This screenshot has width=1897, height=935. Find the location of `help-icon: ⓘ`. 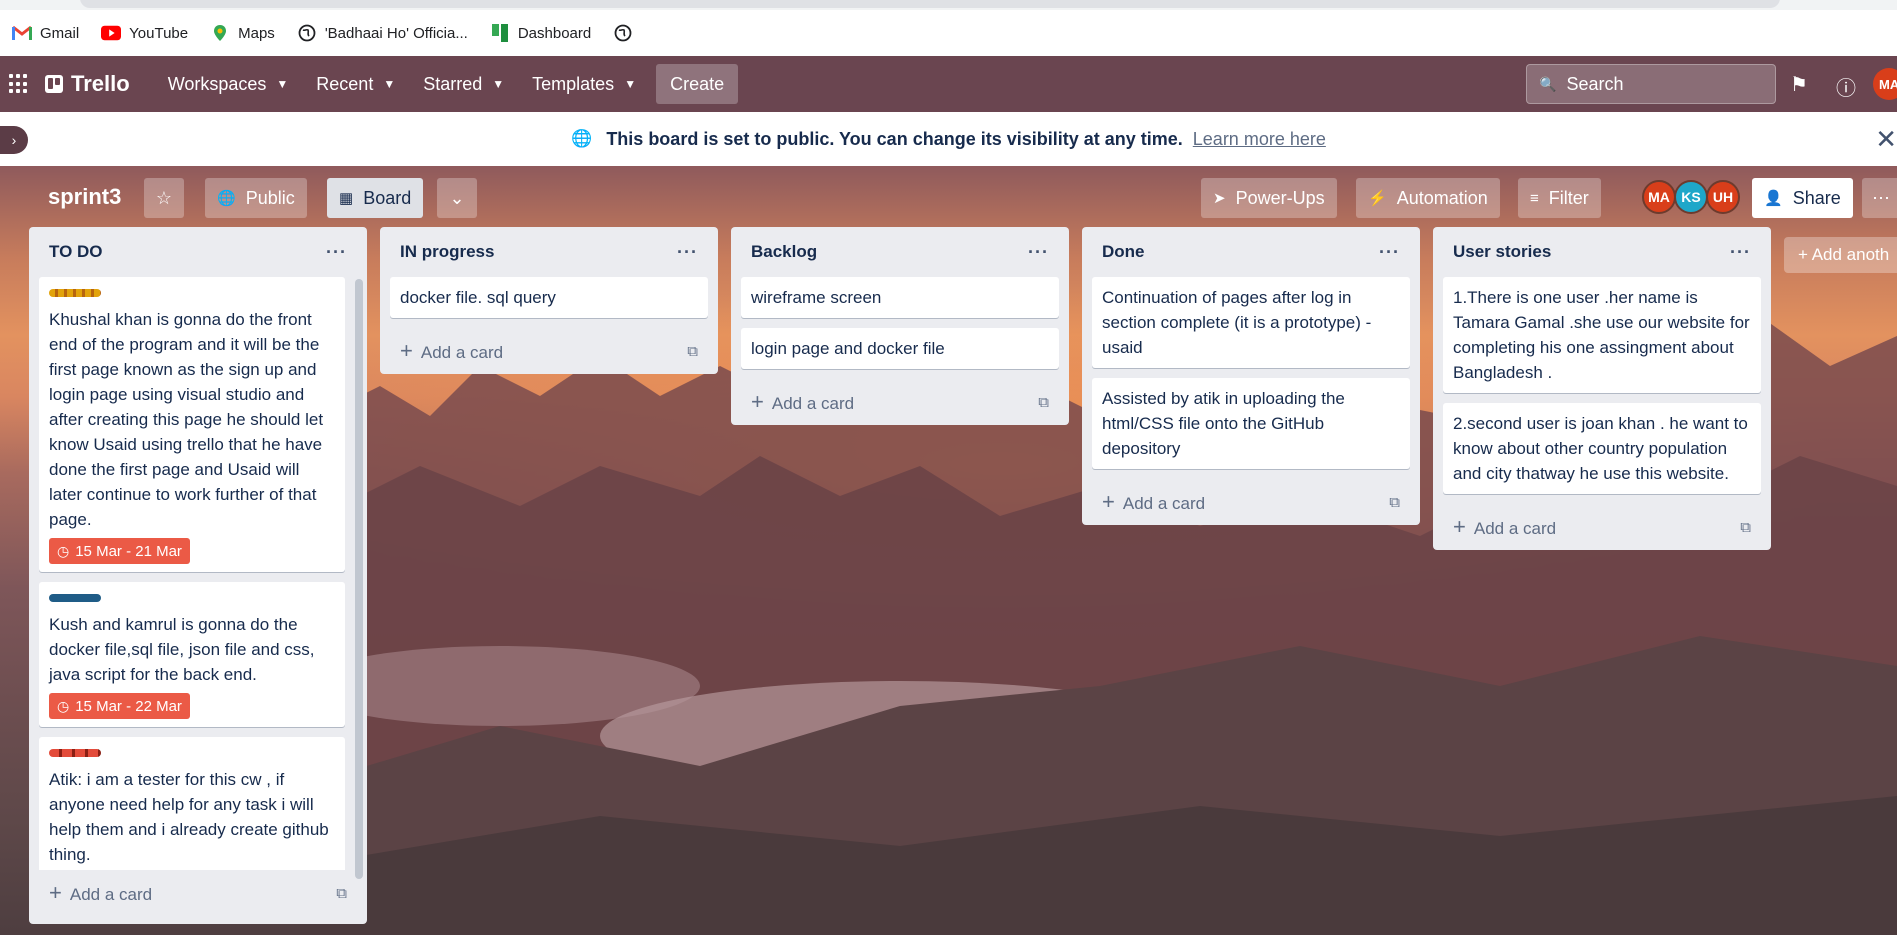

help-icon: ⓘ is located at coordinates (1846, 86).